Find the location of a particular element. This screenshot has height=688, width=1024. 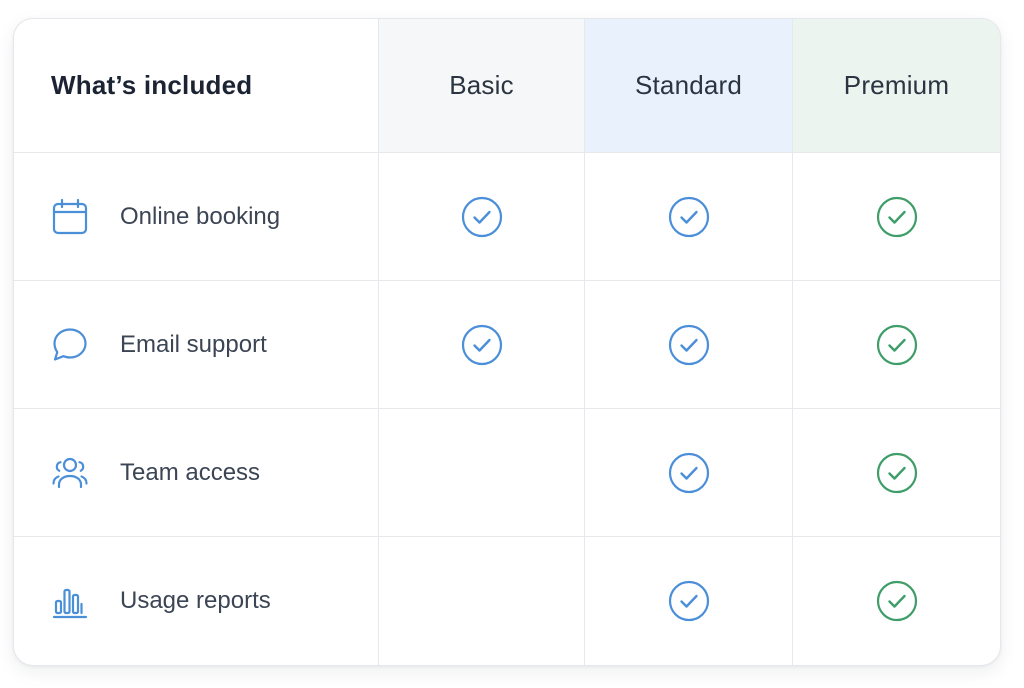

feature-label: Usage reports is located at coordinates (195, 600).